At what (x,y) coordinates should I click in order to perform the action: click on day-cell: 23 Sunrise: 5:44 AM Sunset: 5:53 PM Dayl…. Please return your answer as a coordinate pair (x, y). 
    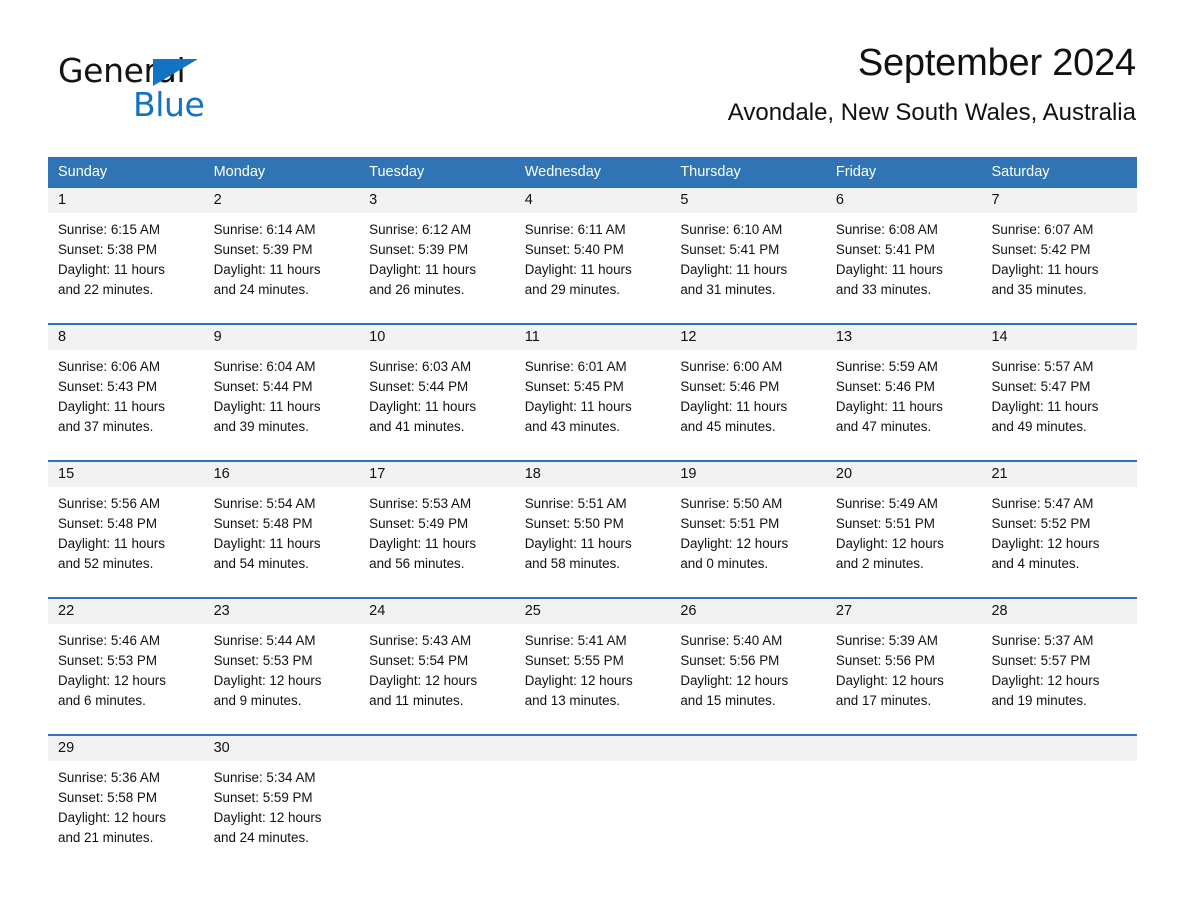
    Looking at the image, I should click on (281, 662).